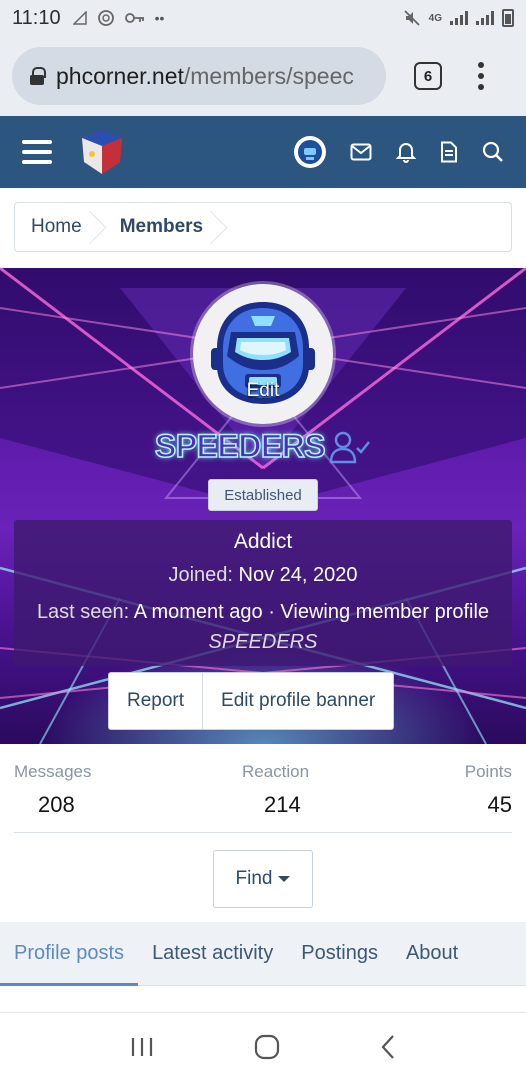 The width and height of the screenshot is (526, 1080). I want to click on messages-label: Messages, so click(53, 771).